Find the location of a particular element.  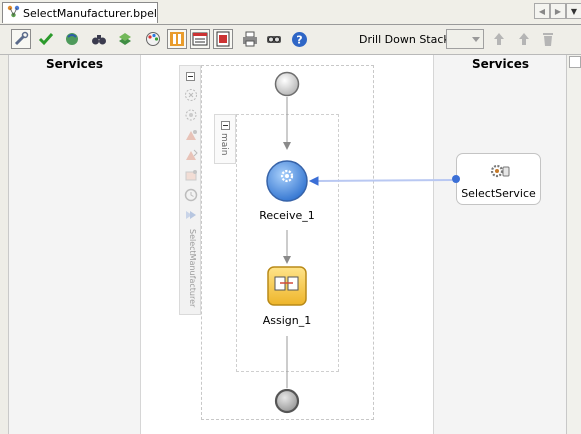

partner-link-port is located at coordinates (456, 179).